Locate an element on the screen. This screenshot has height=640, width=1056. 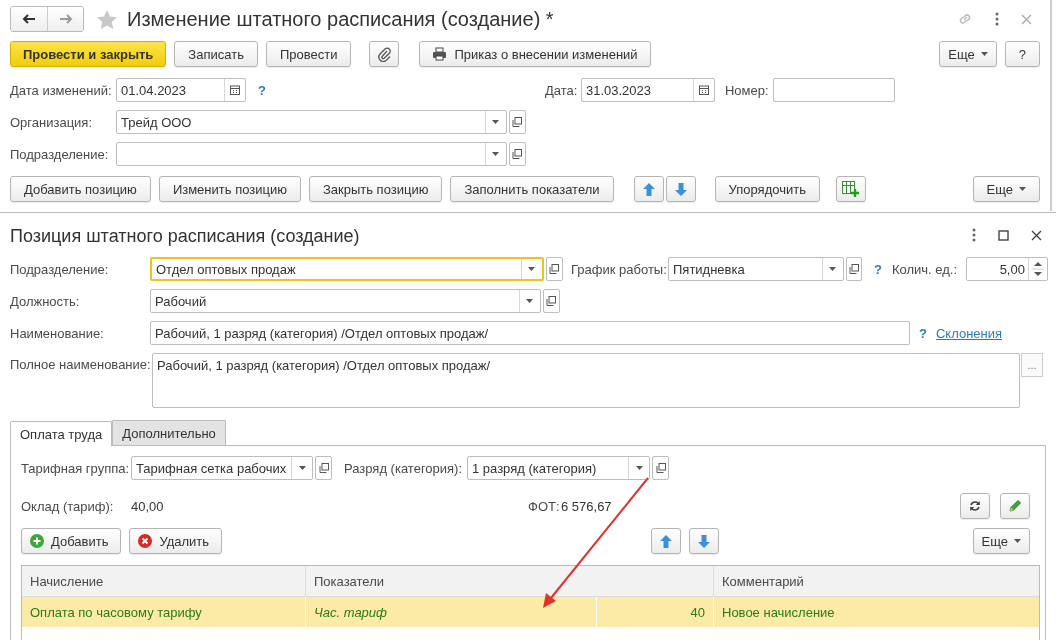
pencil-icon is located at coordinates (1015, 506).